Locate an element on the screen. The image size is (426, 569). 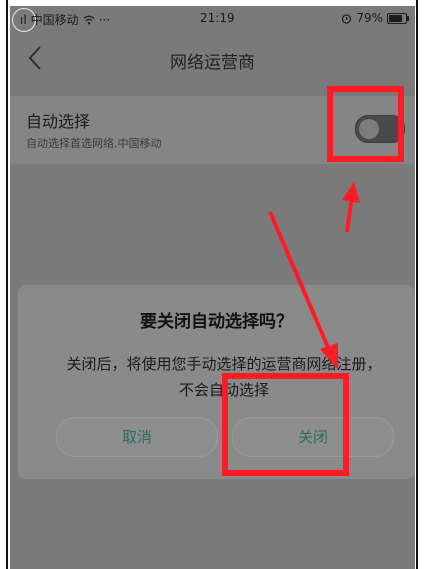
status-right: 79% is located at coordinates (375, 18).